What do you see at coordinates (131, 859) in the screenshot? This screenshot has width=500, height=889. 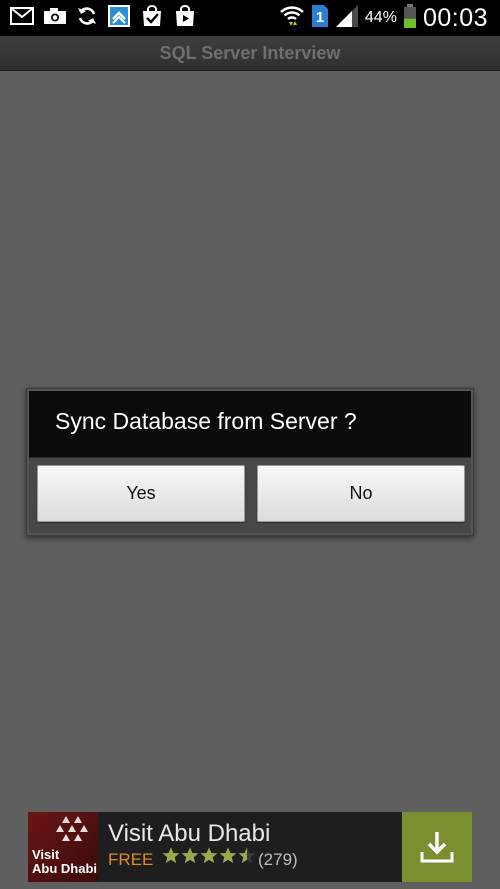 I see `ad-price: FREE` at bounding box center [131, 859].